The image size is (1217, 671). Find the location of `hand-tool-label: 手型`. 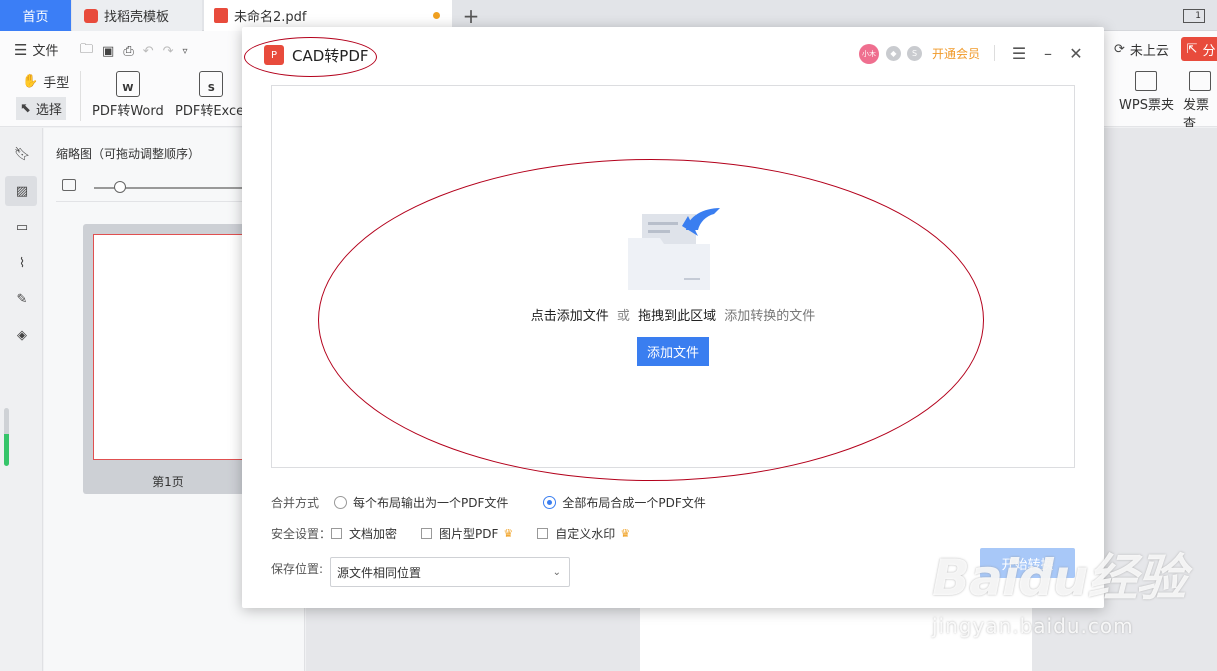

hand-tool-label: 手型 is located at coordinates (56, 83).